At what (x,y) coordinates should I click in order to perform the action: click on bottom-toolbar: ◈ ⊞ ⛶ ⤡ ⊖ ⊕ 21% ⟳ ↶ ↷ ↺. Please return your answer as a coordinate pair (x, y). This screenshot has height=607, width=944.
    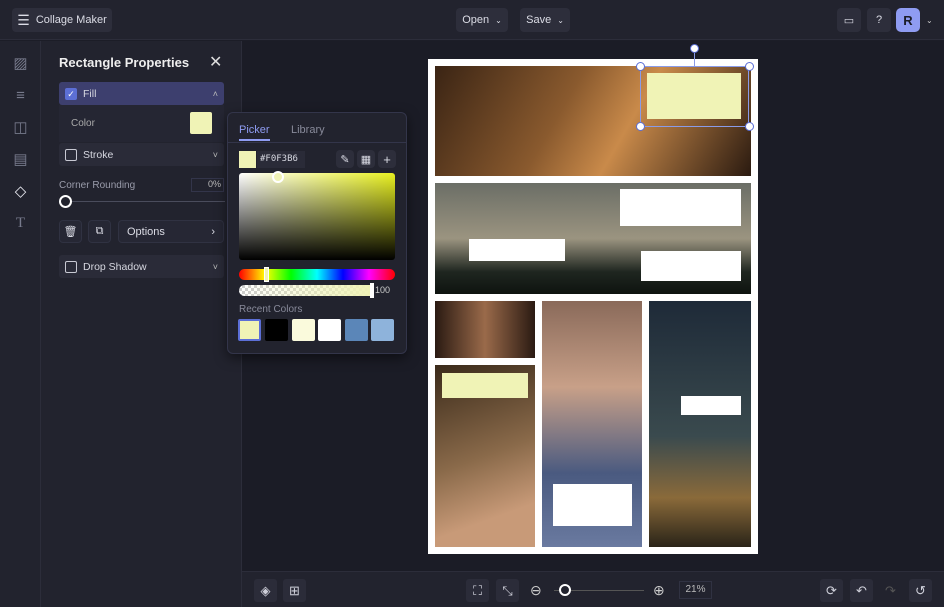
    Looking at the image, I should click on (593, 589).